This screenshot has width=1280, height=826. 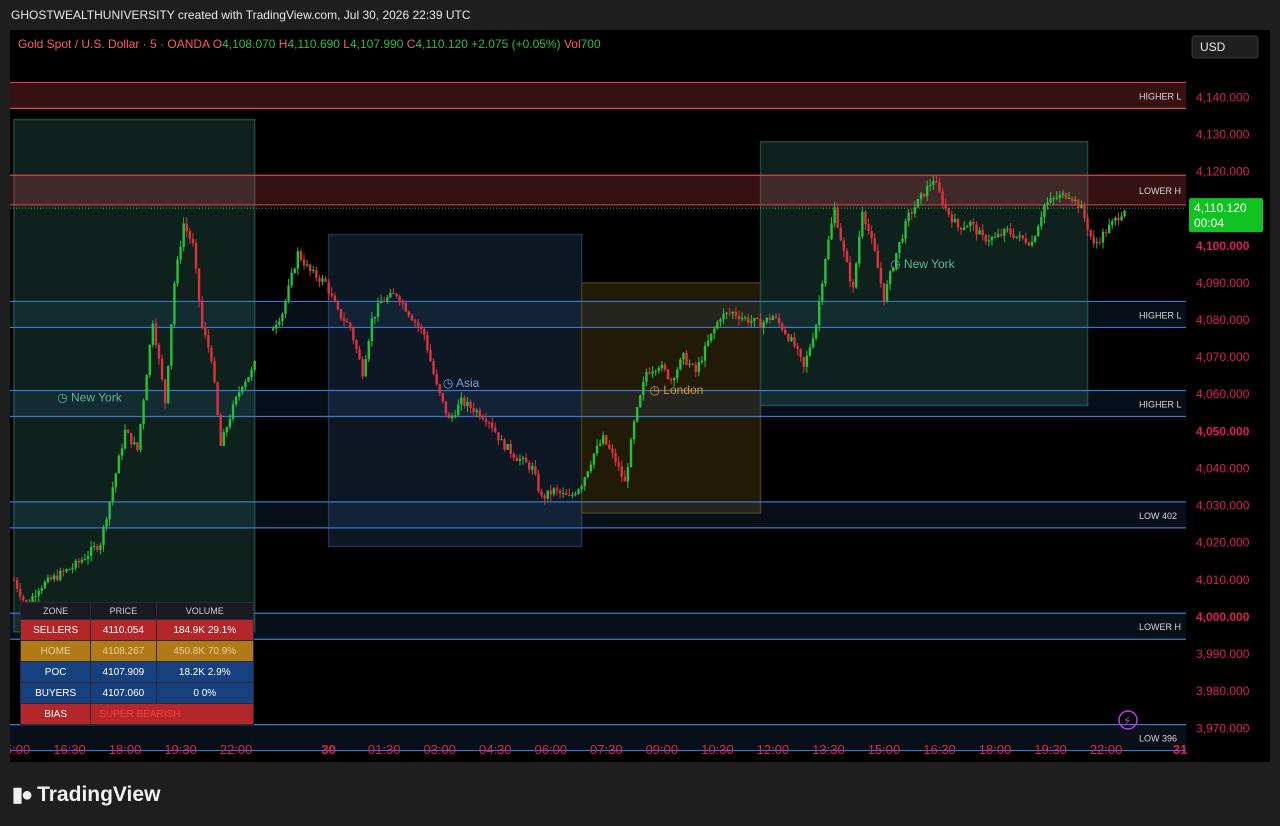 I want to click on price-cell: 4107.060, so click(x=123, y=693).